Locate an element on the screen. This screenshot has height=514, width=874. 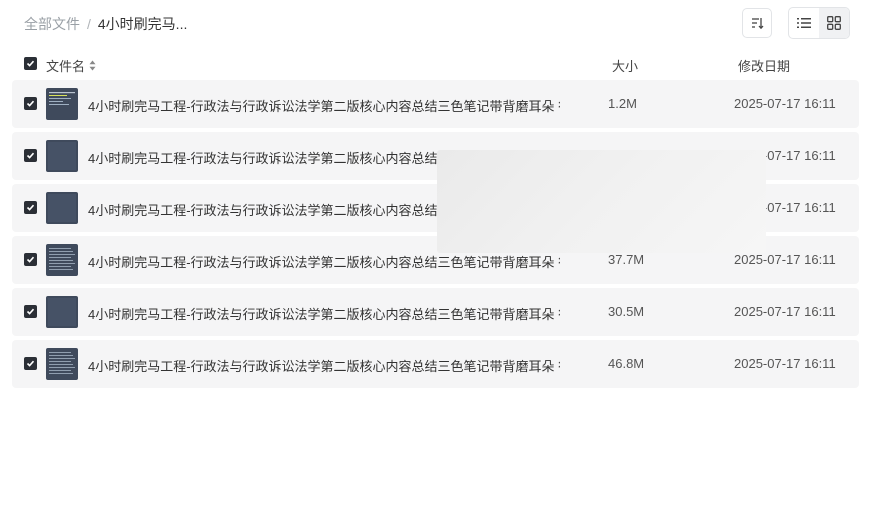
column-sort-icon is located at coordinates (92, 65).